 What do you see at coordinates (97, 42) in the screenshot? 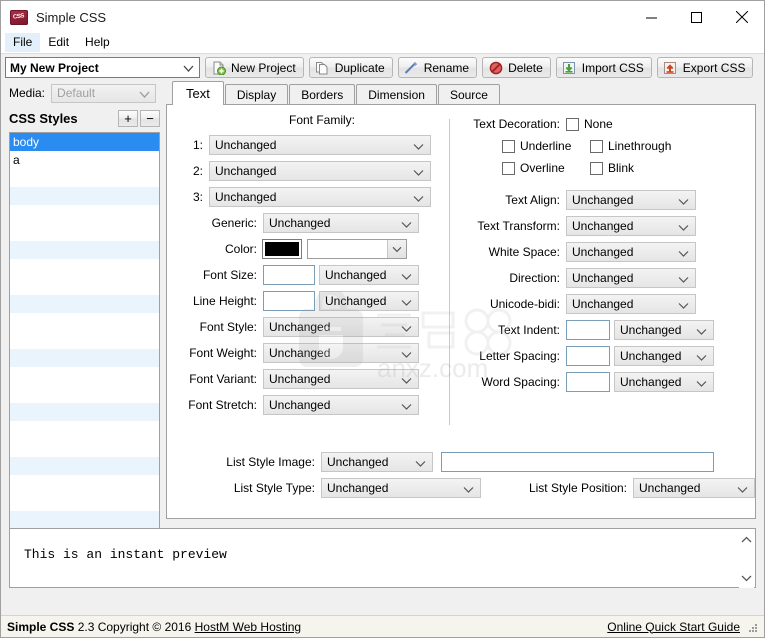
I see `menu-help: Help` at bounding box center [97, 42].